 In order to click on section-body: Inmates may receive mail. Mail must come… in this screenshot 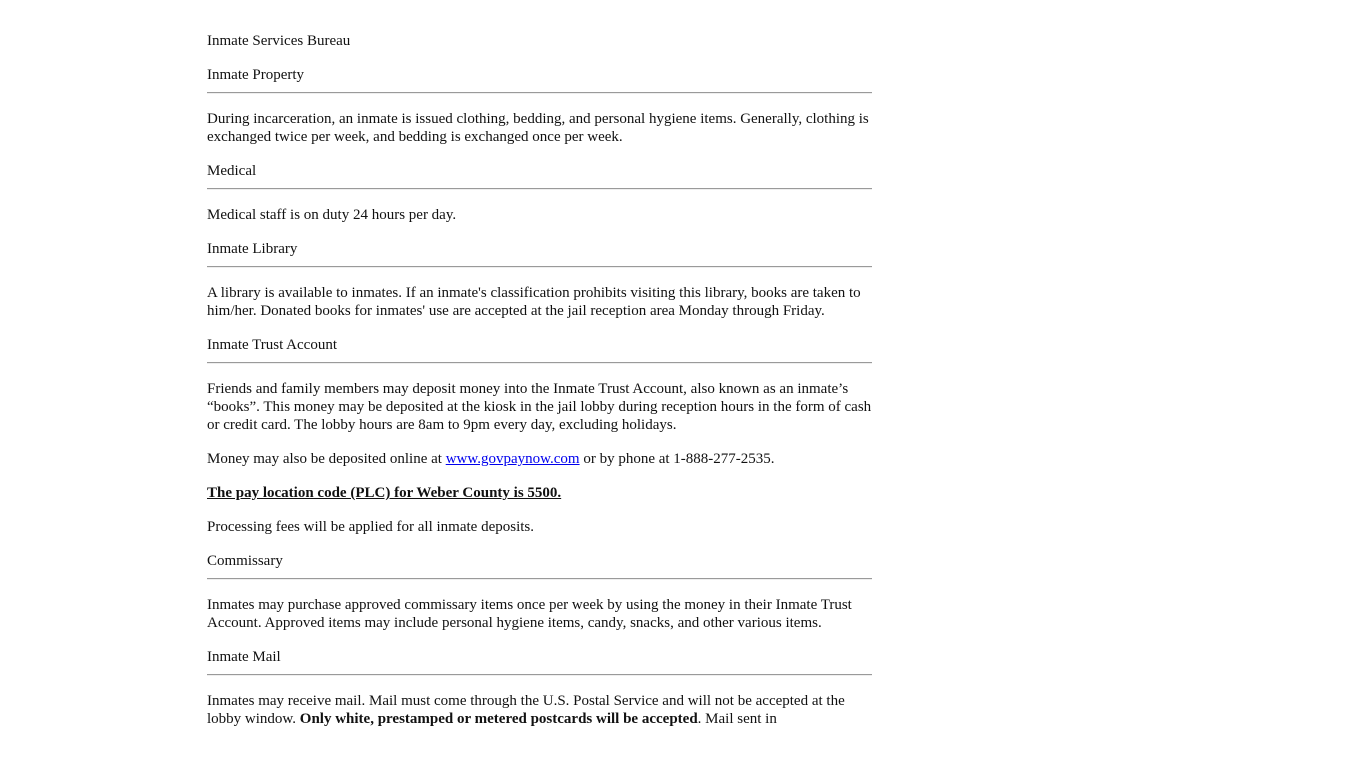, I will do `click(539, 710)`.